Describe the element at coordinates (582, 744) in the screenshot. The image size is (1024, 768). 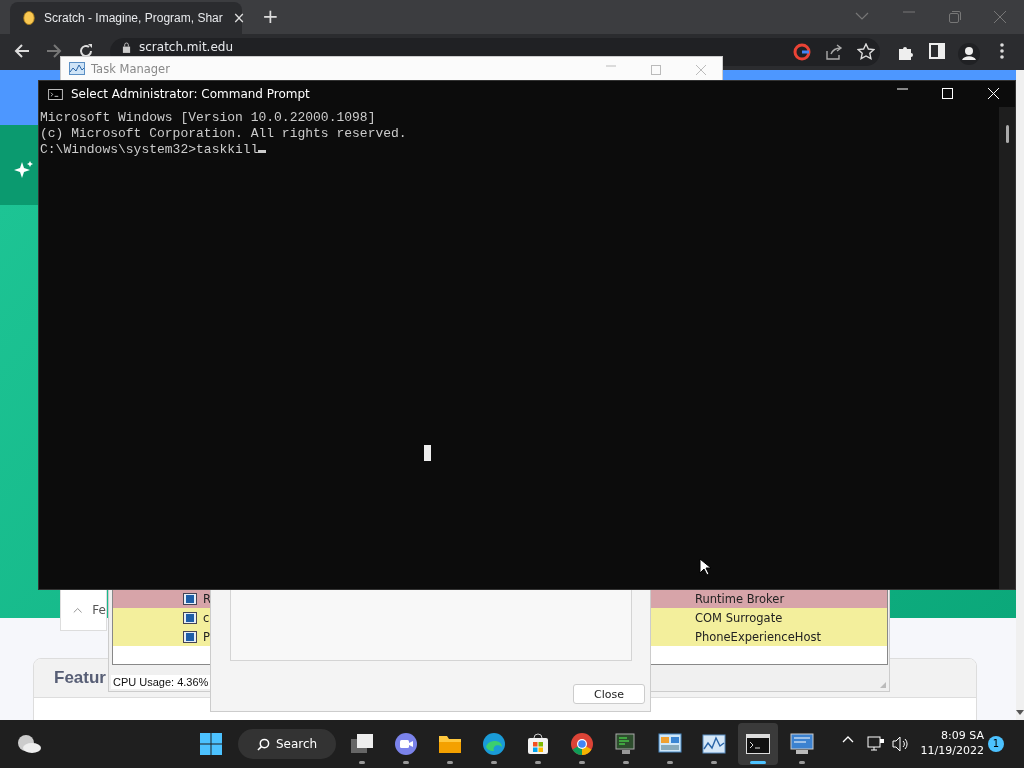
I see `round-logo-icon` at that location.